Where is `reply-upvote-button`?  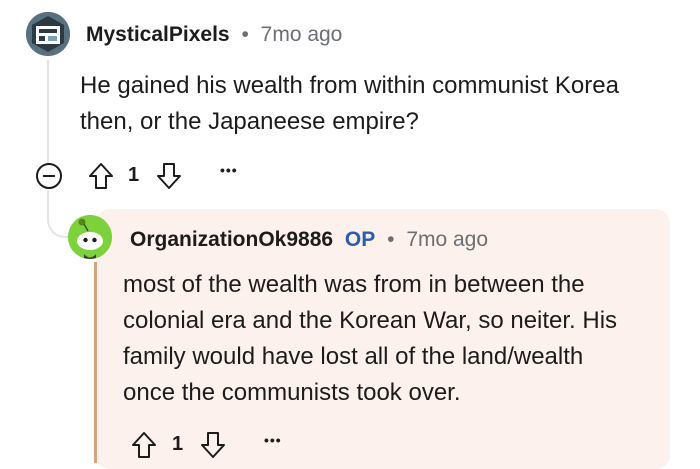 reply-upvote-button is located at coordinates (144, 445).